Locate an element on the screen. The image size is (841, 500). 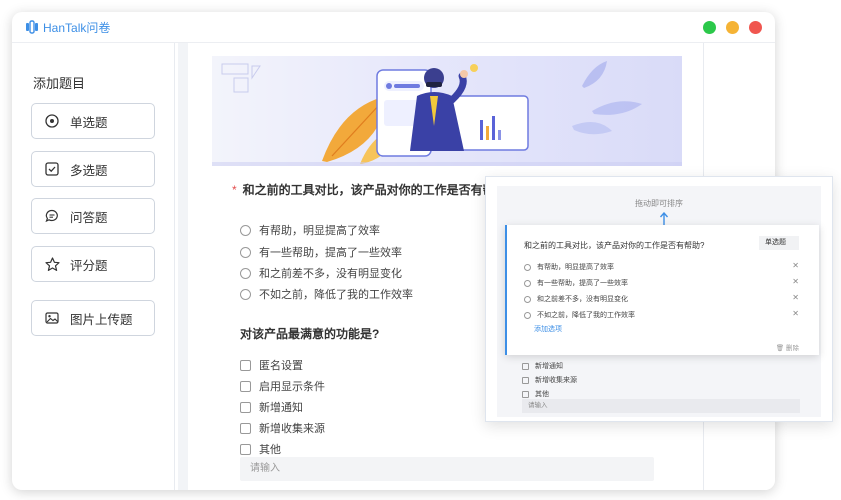
add-single-choice-button: 单选题 is located at coordinates (93, 121).